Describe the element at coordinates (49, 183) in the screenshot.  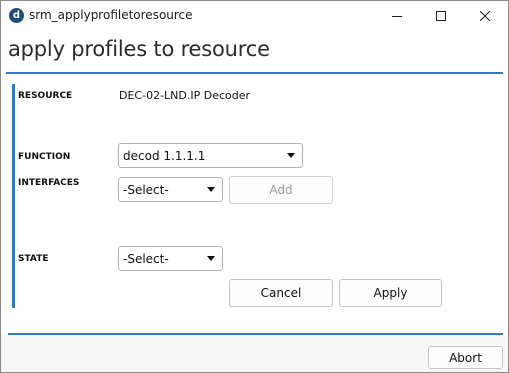
I see `interfaces-label: INTERFACES` at that location.